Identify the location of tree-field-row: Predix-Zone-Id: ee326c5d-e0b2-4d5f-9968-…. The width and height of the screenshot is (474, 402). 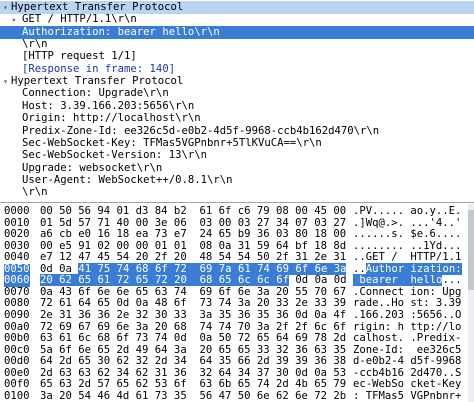
(237, 131).